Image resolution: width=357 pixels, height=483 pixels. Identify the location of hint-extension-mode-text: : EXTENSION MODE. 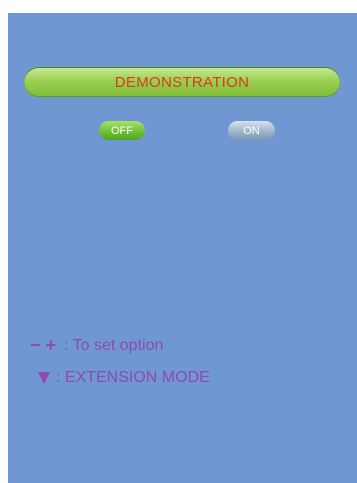
(133, 377).